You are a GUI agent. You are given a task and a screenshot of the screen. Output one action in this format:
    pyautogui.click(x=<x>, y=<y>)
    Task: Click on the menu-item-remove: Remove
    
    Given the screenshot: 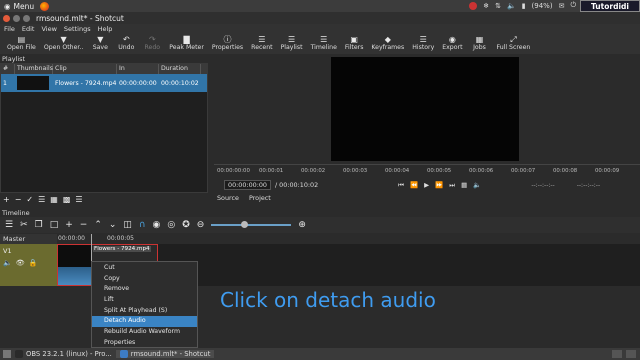 What is the action you would take?
    pyautogui.click(x=144, y=289)
    